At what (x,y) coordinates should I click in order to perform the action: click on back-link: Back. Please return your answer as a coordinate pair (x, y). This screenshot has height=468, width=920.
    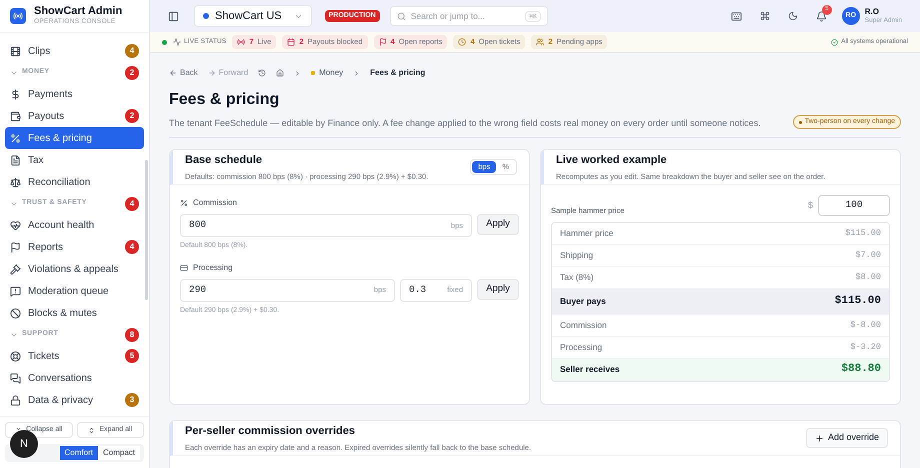
    Looking at the image, I should click on (183, 73).